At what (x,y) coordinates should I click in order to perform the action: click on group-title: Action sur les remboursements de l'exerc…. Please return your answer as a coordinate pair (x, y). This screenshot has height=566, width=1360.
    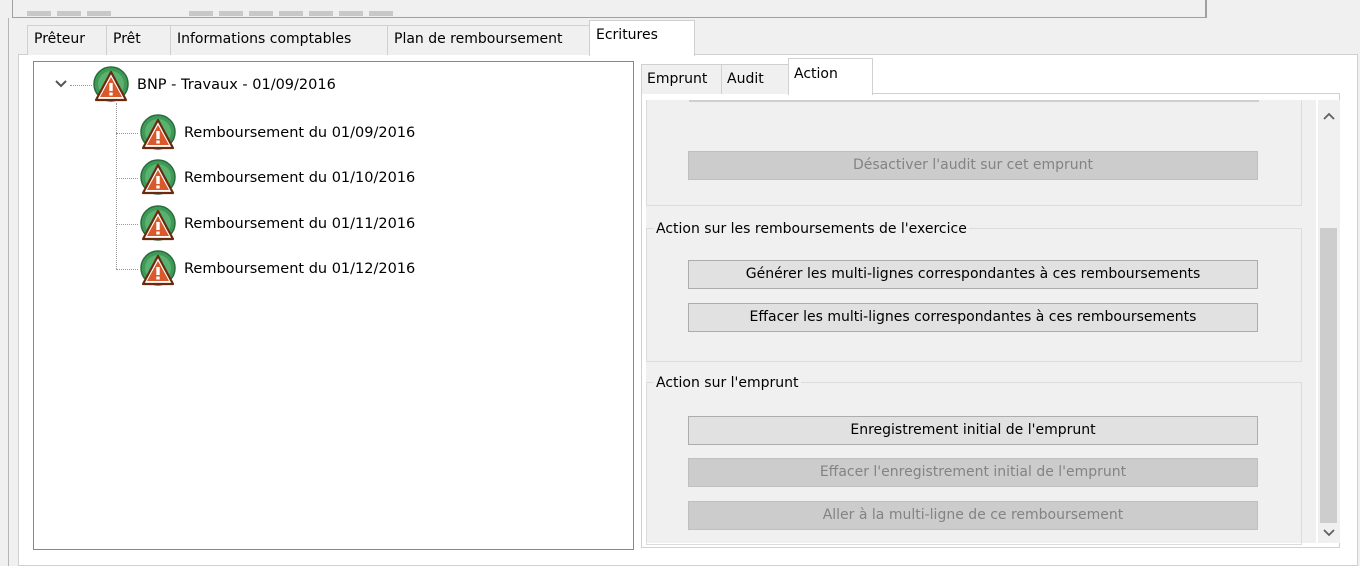
    Looking at the image, I should click on (811, 229).